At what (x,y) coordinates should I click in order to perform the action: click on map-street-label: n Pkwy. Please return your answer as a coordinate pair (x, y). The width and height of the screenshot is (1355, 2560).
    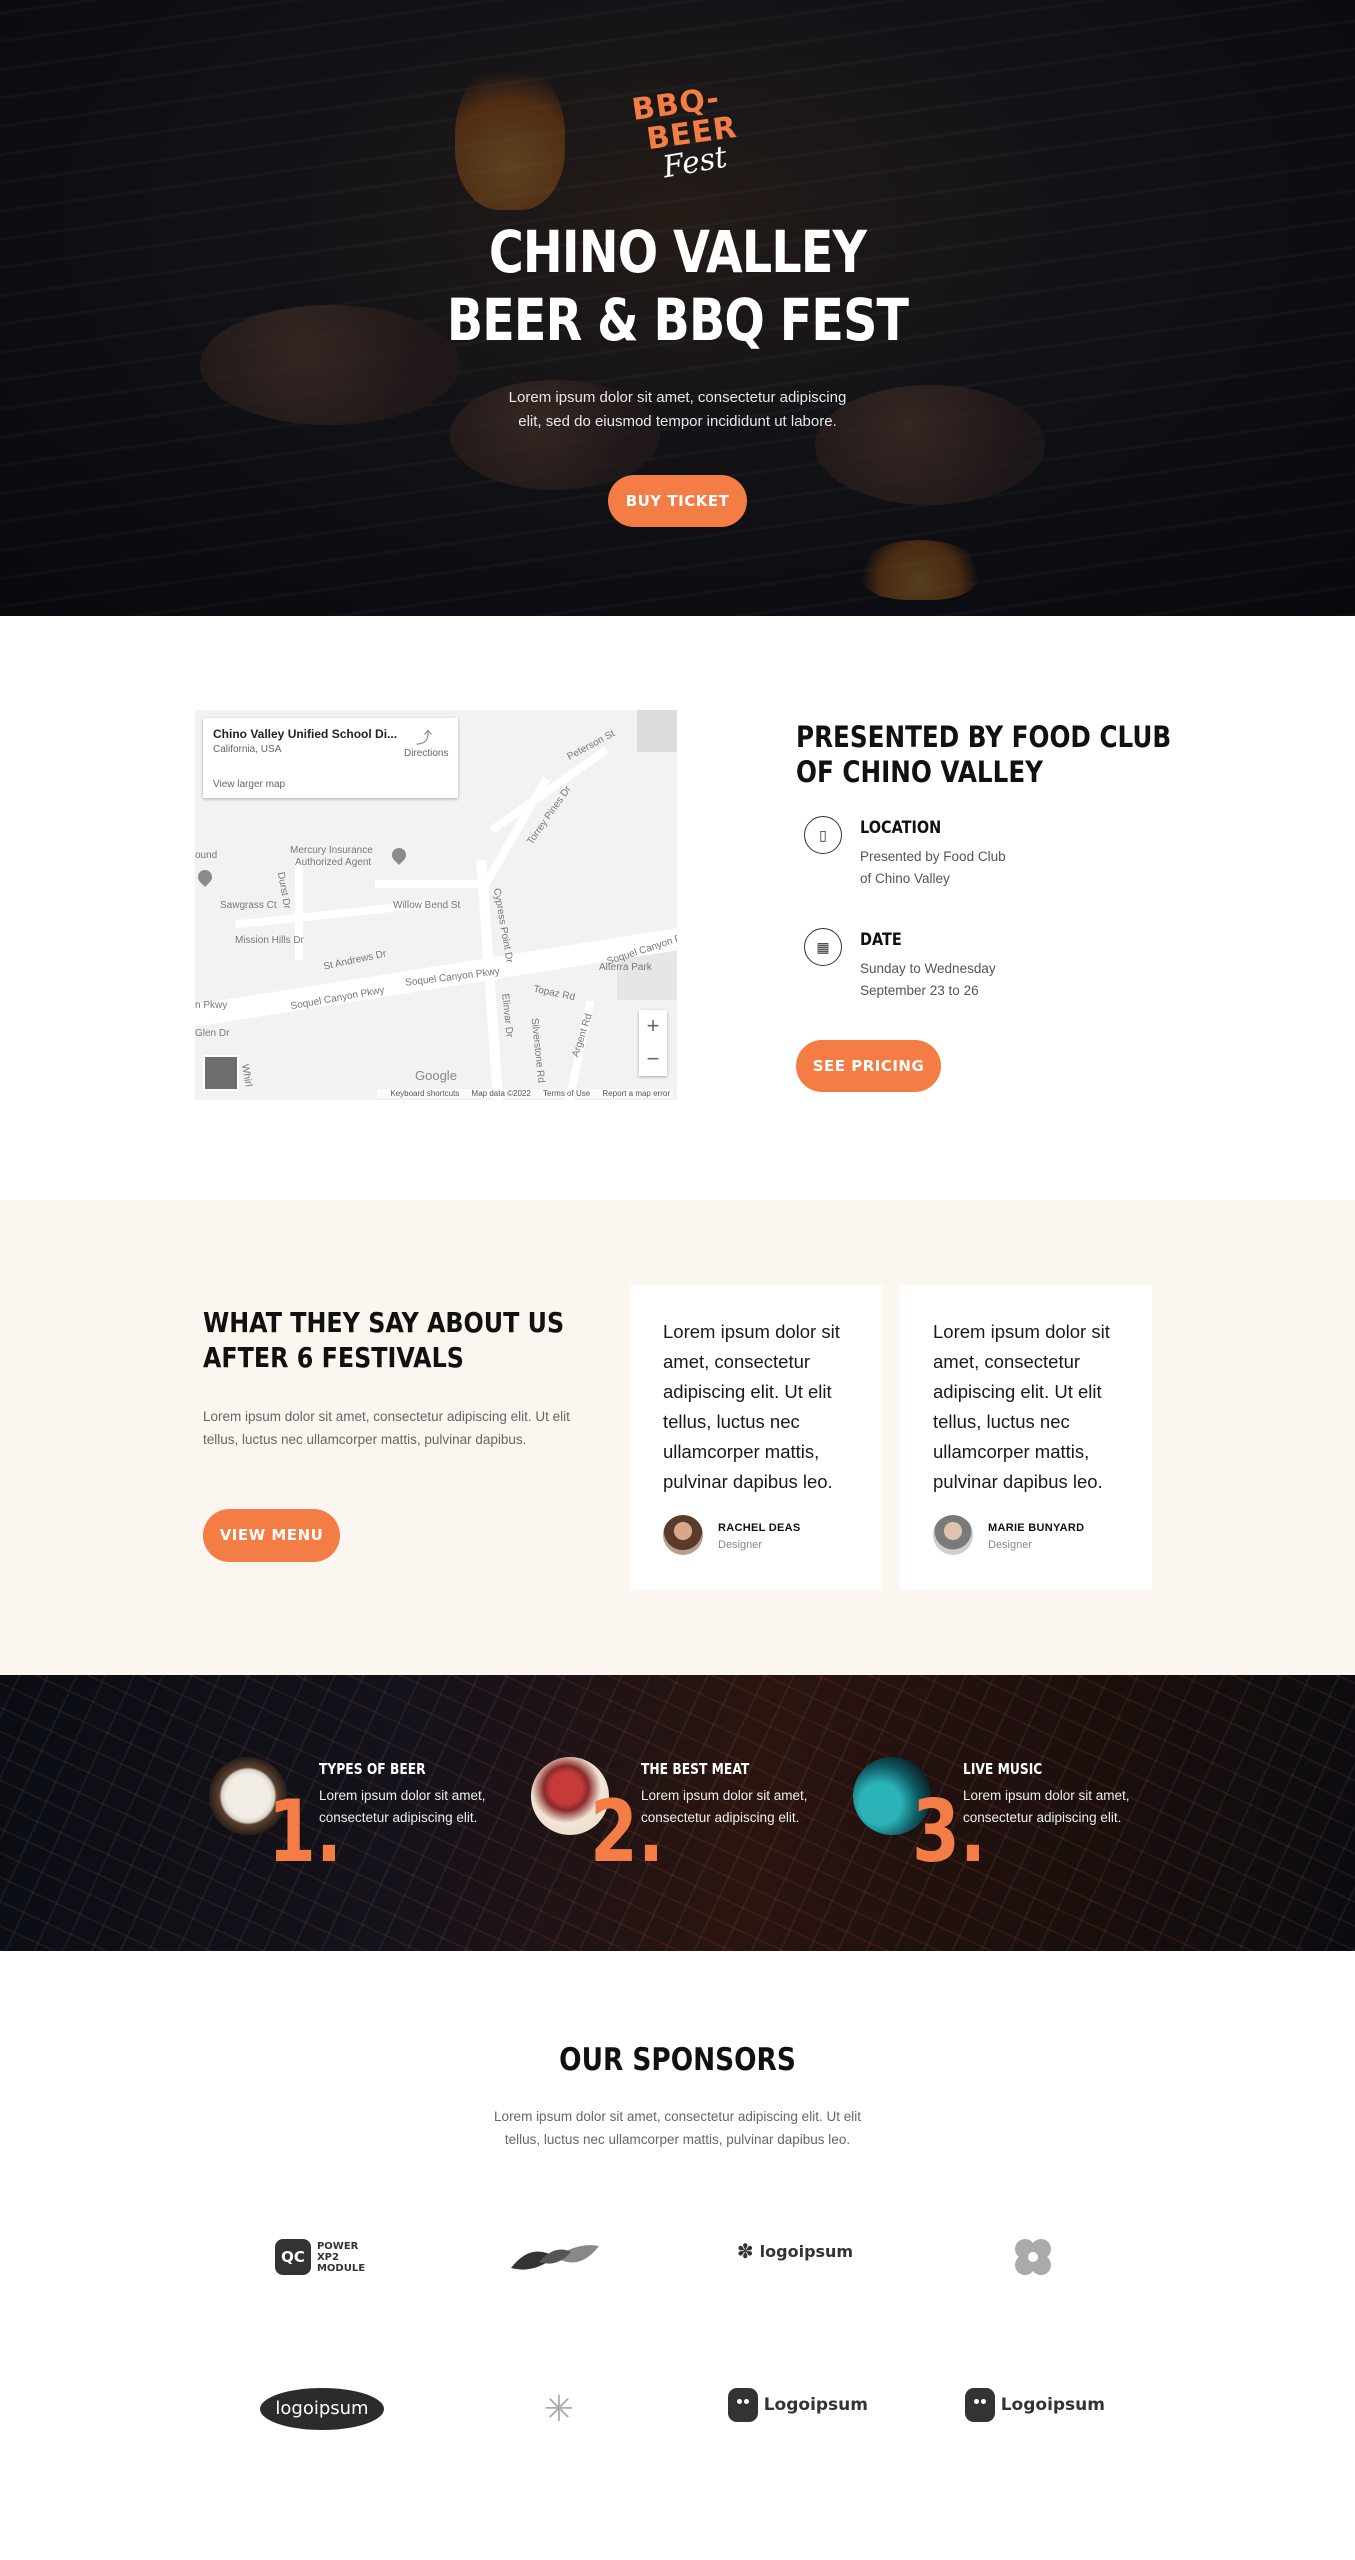
    Looking at the image, I should click on (211, 1005).